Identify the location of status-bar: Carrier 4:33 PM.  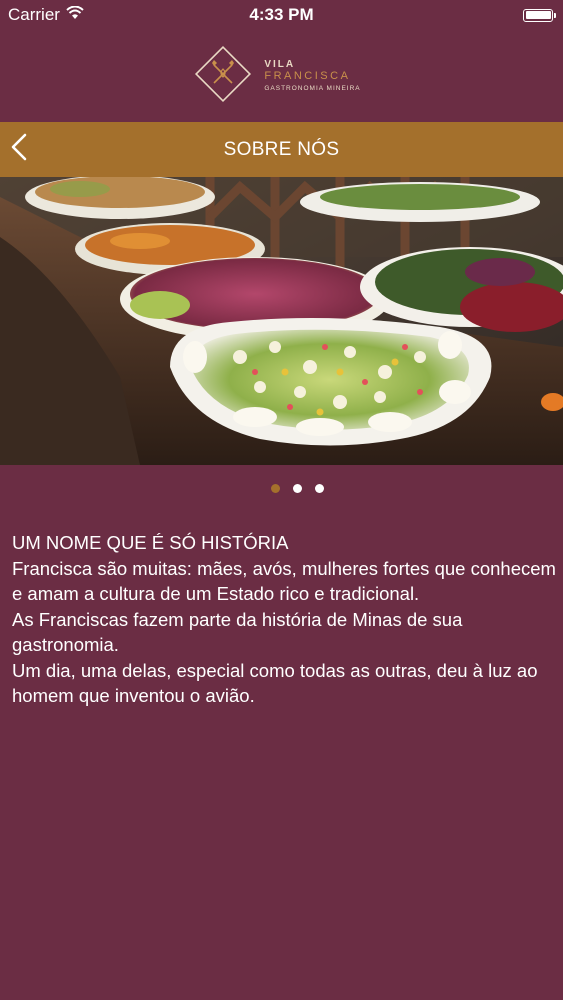
(281, 15).